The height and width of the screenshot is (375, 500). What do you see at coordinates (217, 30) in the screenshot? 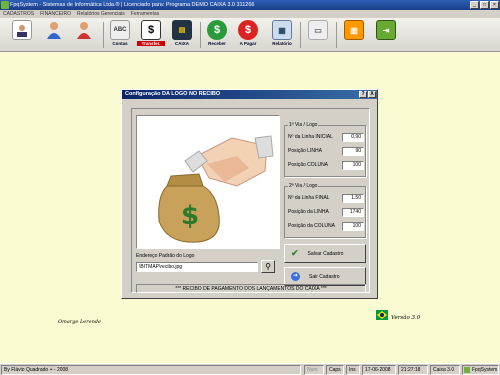
I see `receive-dollar-icon: $` at bounding box center [217, 30].